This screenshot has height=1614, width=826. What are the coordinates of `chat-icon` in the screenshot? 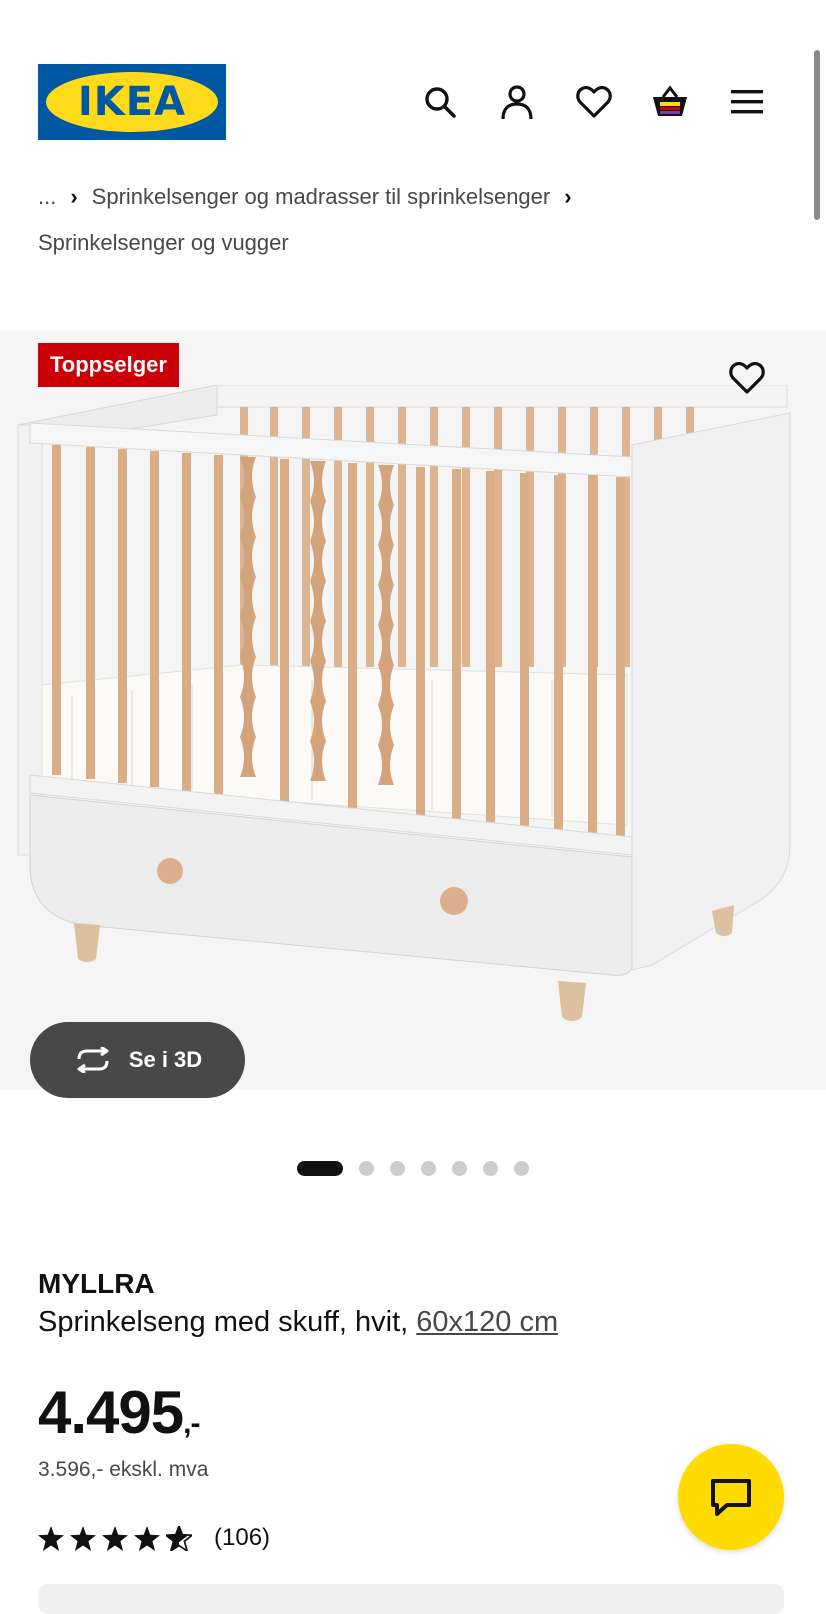 It's located at (731, 1497).